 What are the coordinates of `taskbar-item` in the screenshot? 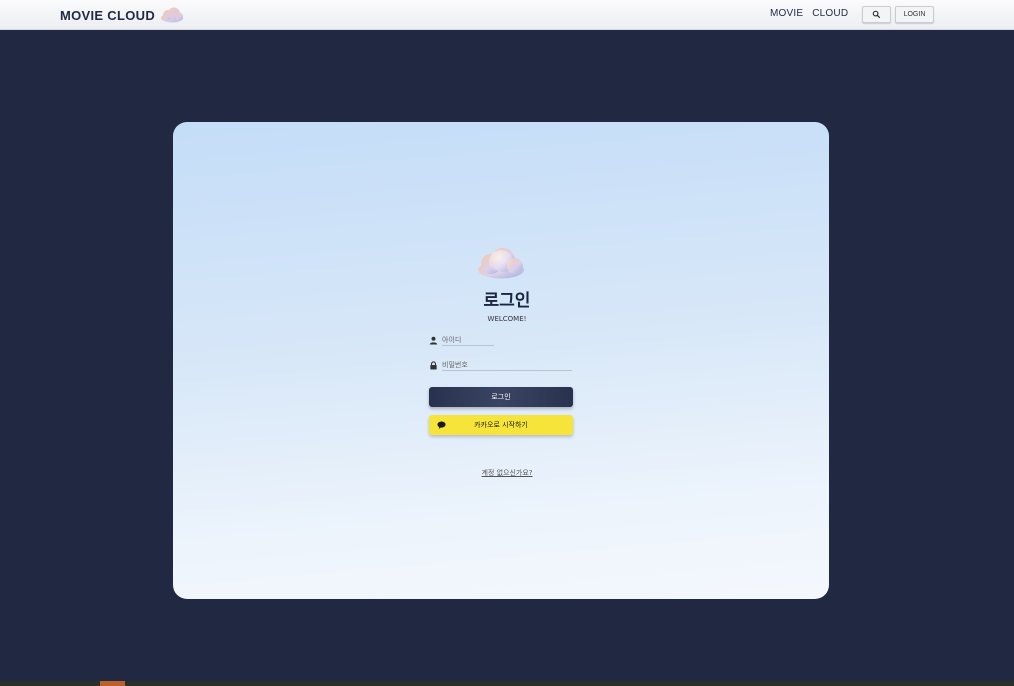 It's located at (112, 683).